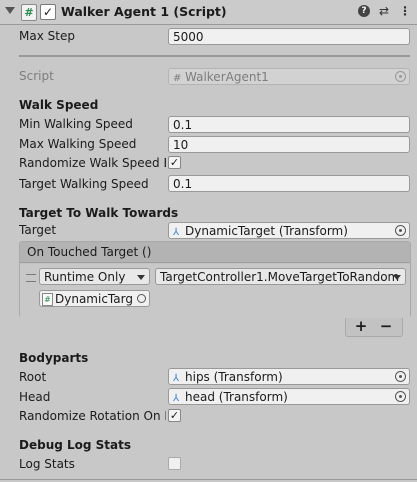 The height and width of the screenshot is (482, 417). I want to click on help-icon: ?, so click(364, 11).